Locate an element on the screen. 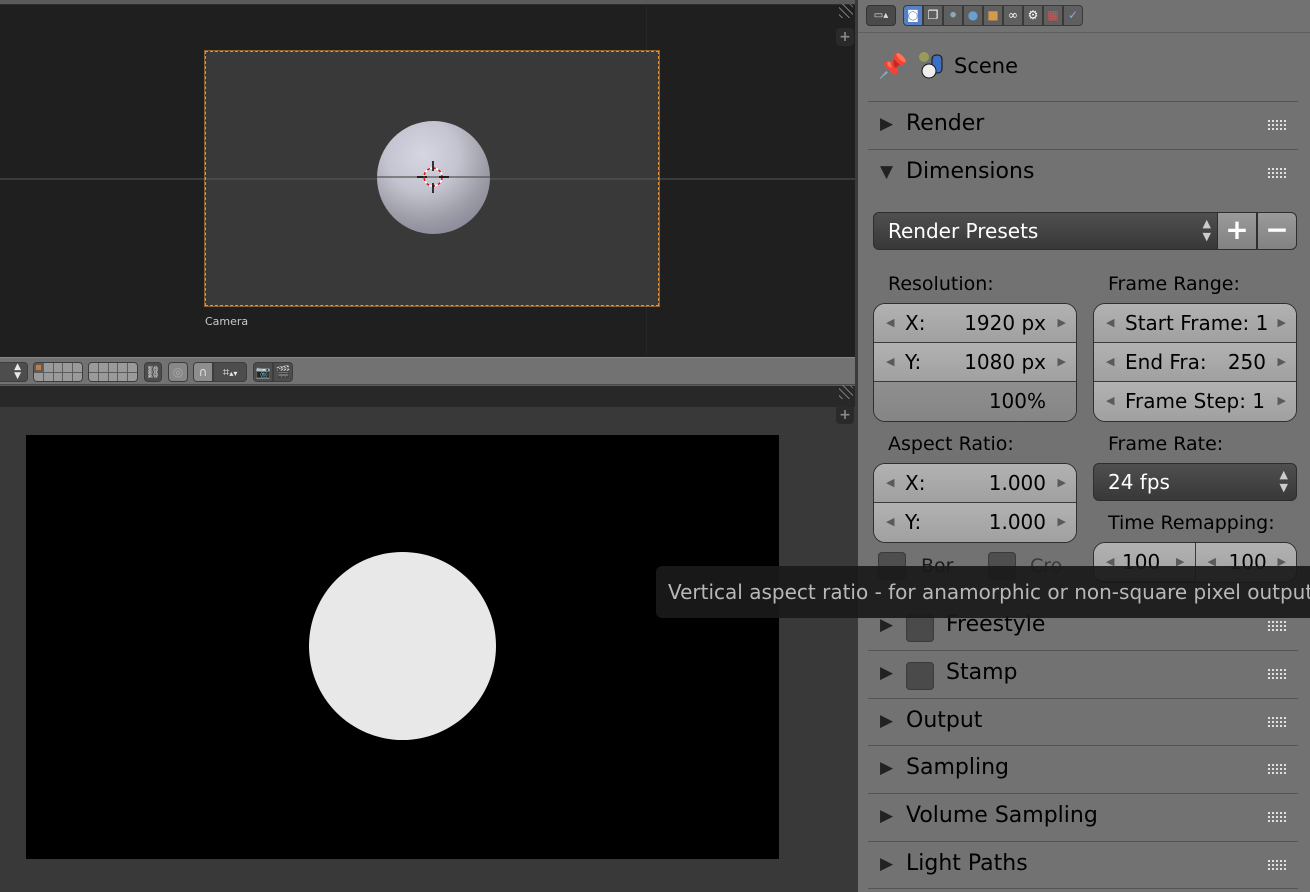  field-value: 100% is located at coordinates (1017, 401).